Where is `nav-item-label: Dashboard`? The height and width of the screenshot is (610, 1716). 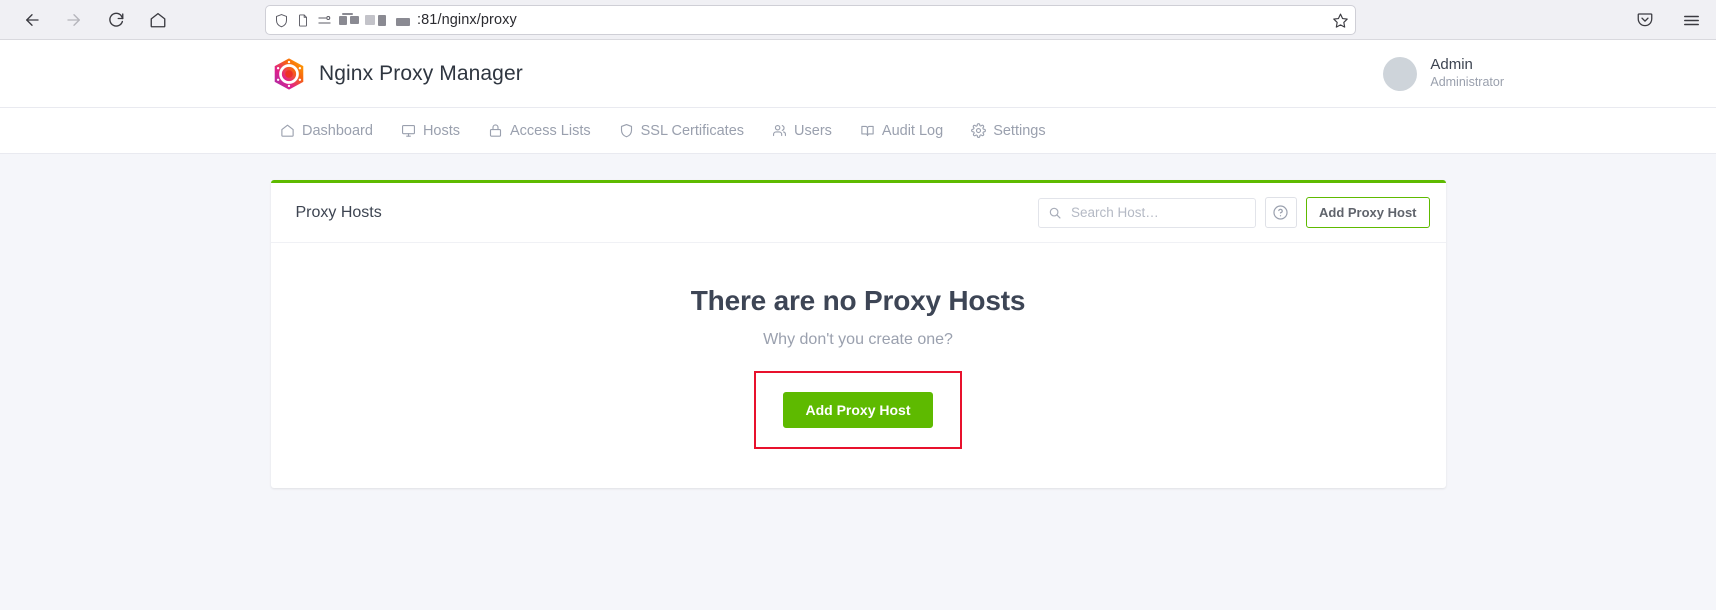 nav-item-label: Dashboard is located at coordinates (337, 130).